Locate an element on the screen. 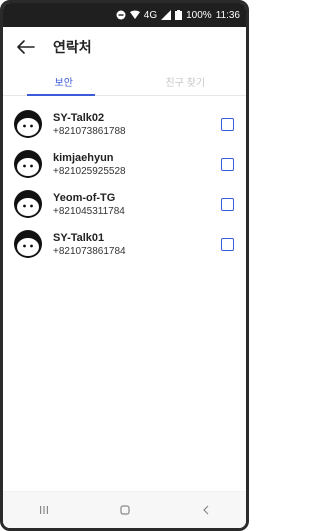  home-icon is located at coordinates (124, 510).